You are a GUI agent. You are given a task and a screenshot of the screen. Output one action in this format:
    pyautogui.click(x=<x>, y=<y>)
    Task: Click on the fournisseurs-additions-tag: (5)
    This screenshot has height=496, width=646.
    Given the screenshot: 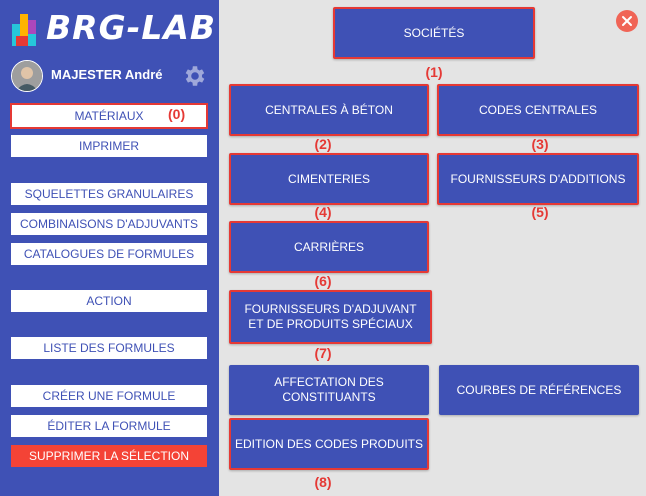 What is the action you would take?
    pyautogui.click(x=540, y=212)
    